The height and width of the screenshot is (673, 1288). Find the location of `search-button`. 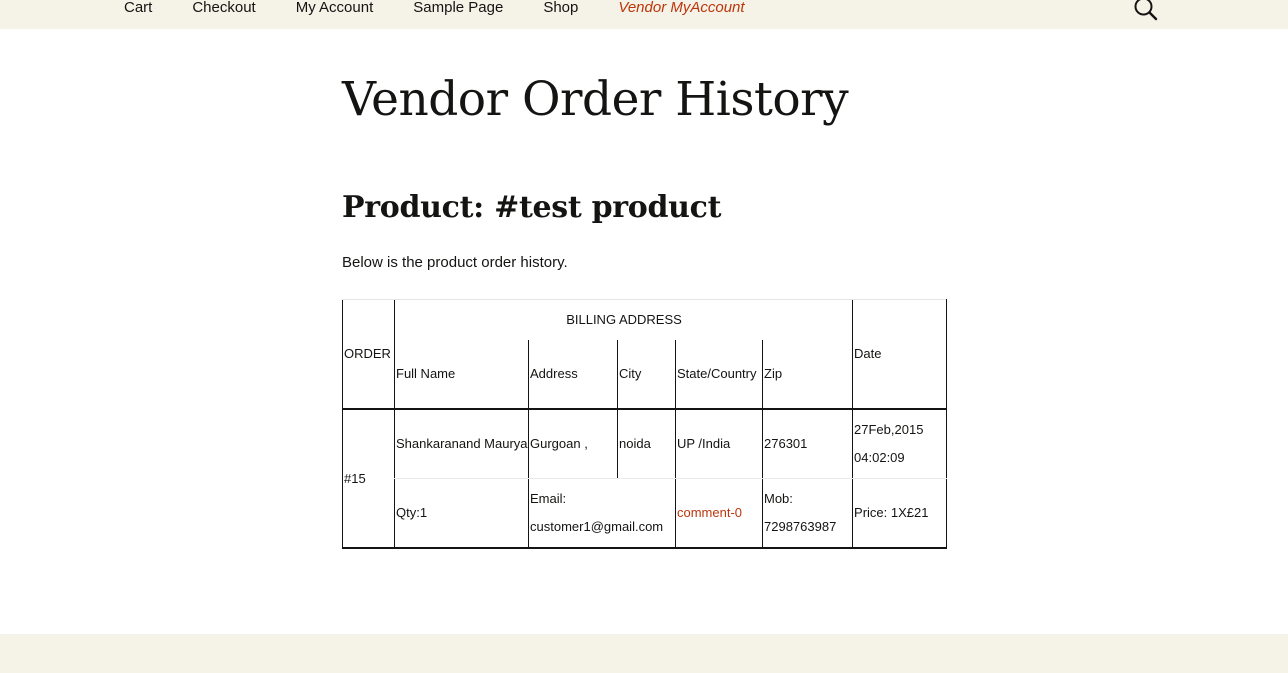

search-button is located at coordinates (1146, 11).